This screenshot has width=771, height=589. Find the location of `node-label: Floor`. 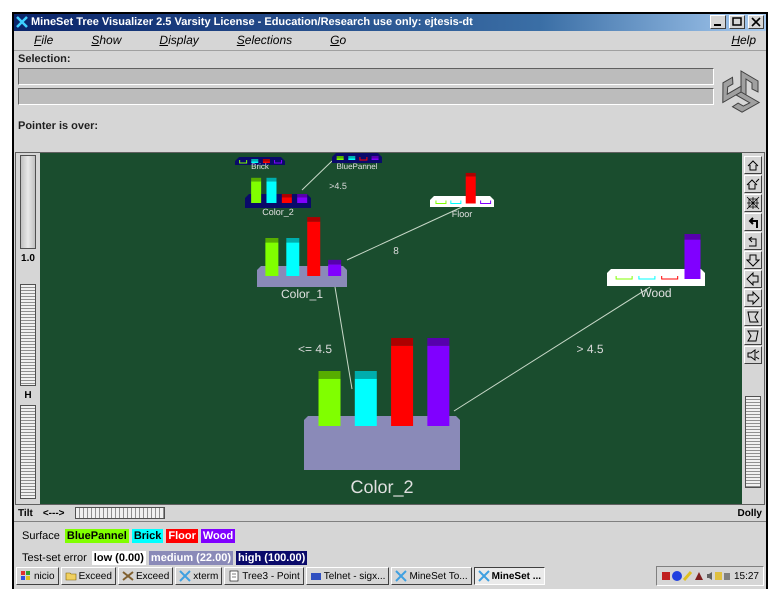

node-label: Floor is located at coordinates (462, 213).